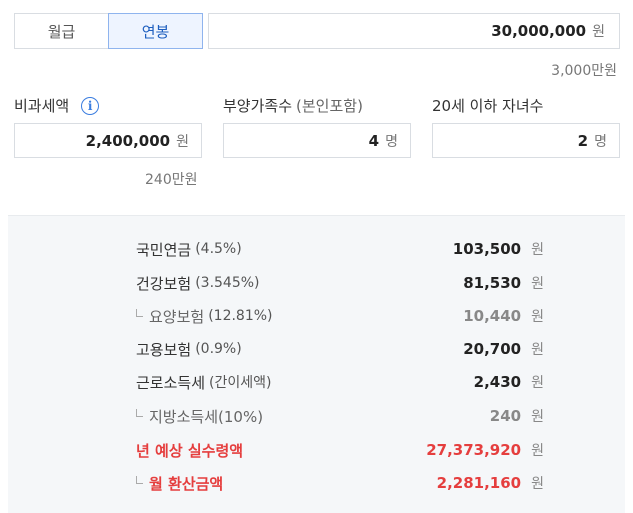  I want to click on nontax-input: 2,400,000 원, so click(108, 140).